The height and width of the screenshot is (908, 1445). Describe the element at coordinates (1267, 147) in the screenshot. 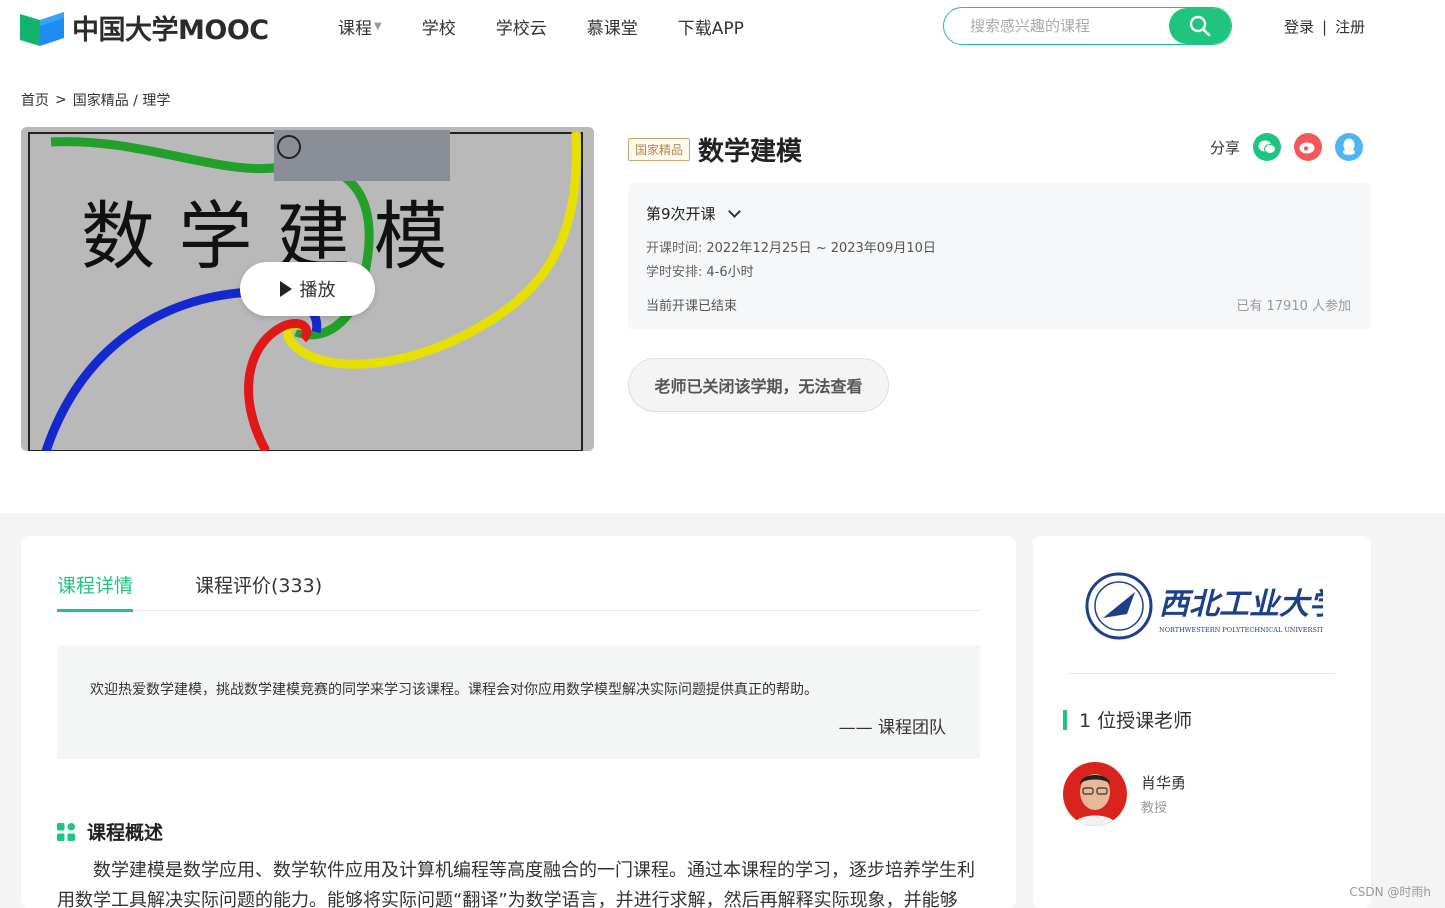

I see `wechat-icon` at that location.